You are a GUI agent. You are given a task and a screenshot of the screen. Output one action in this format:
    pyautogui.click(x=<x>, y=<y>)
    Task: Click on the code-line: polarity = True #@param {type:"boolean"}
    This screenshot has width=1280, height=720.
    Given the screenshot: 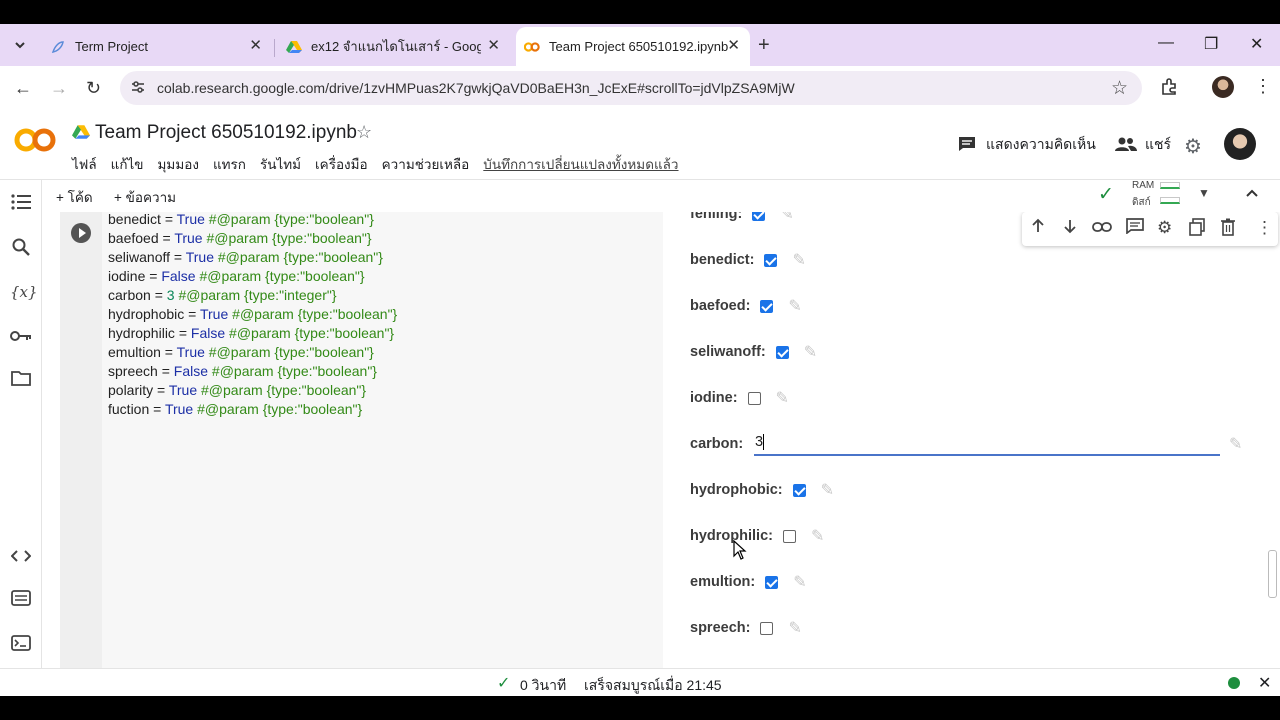 What is the action you would take?
    pyautogui.click(x=252, y=390)
    